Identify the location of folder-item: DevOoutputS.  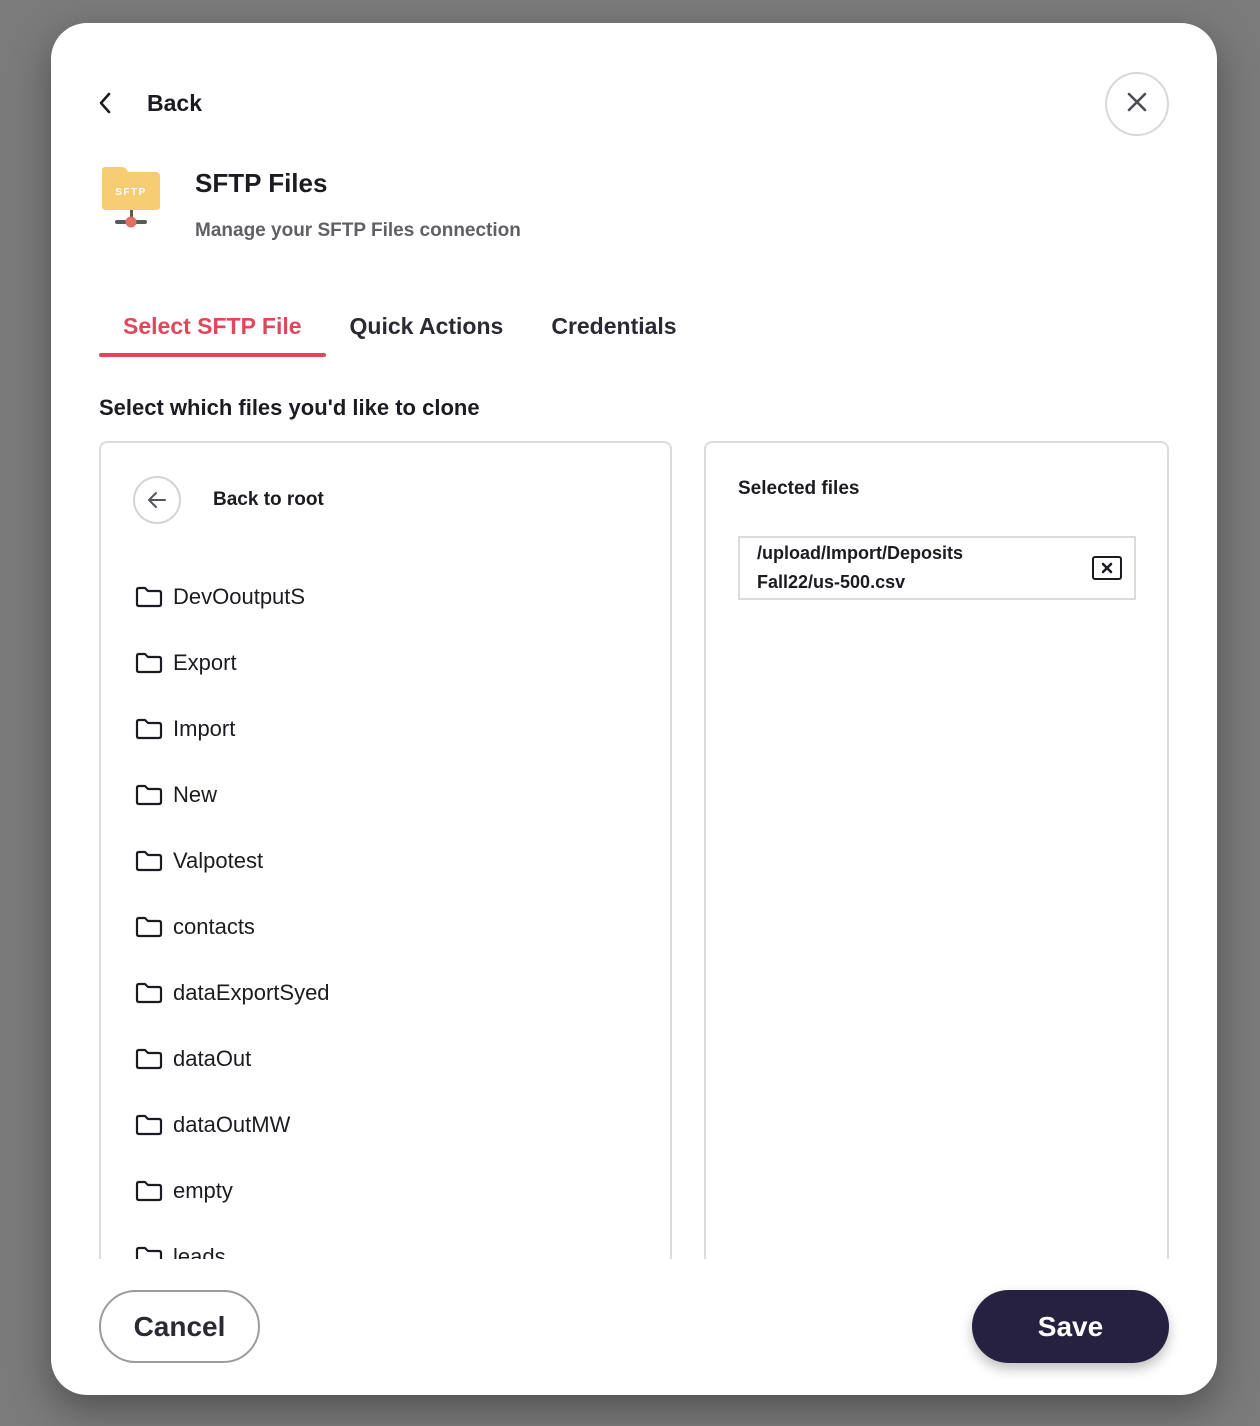
(232, 597).